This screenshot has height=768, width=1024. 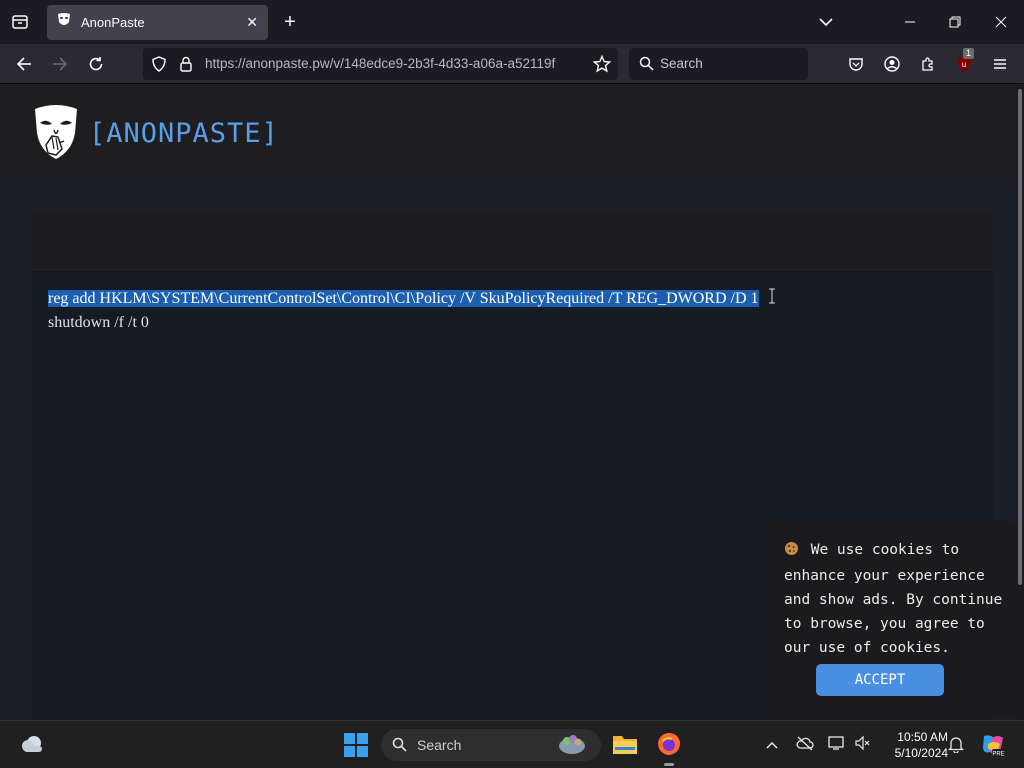 I want to click on forward-arrow-icon, so click(x=60, y=64).